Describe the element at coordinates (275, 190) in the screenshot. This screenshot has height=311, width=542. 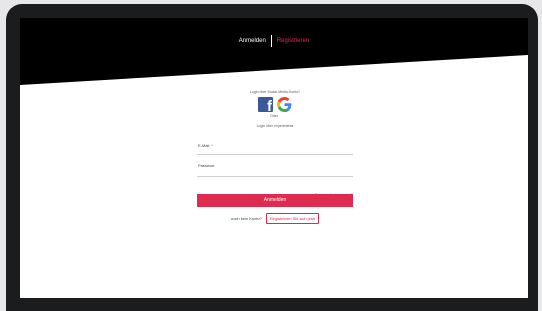
I see `forgot-password-row: Passwort vergessen?` at that location.